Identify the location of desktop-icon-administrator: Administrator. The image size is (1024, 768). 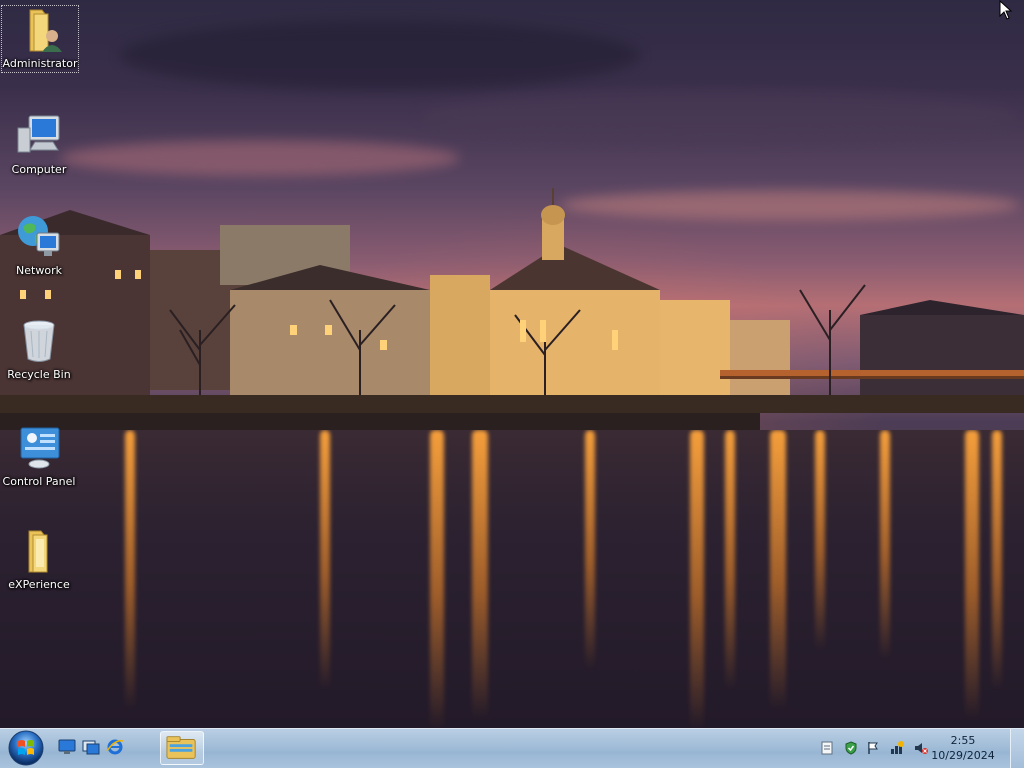
(40, 39).